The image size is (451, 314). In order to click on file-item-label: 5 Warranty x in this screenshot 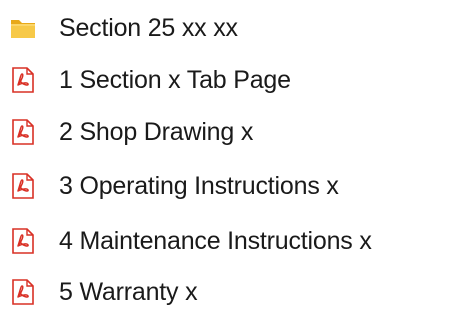, I will do `click(128, 292)`.